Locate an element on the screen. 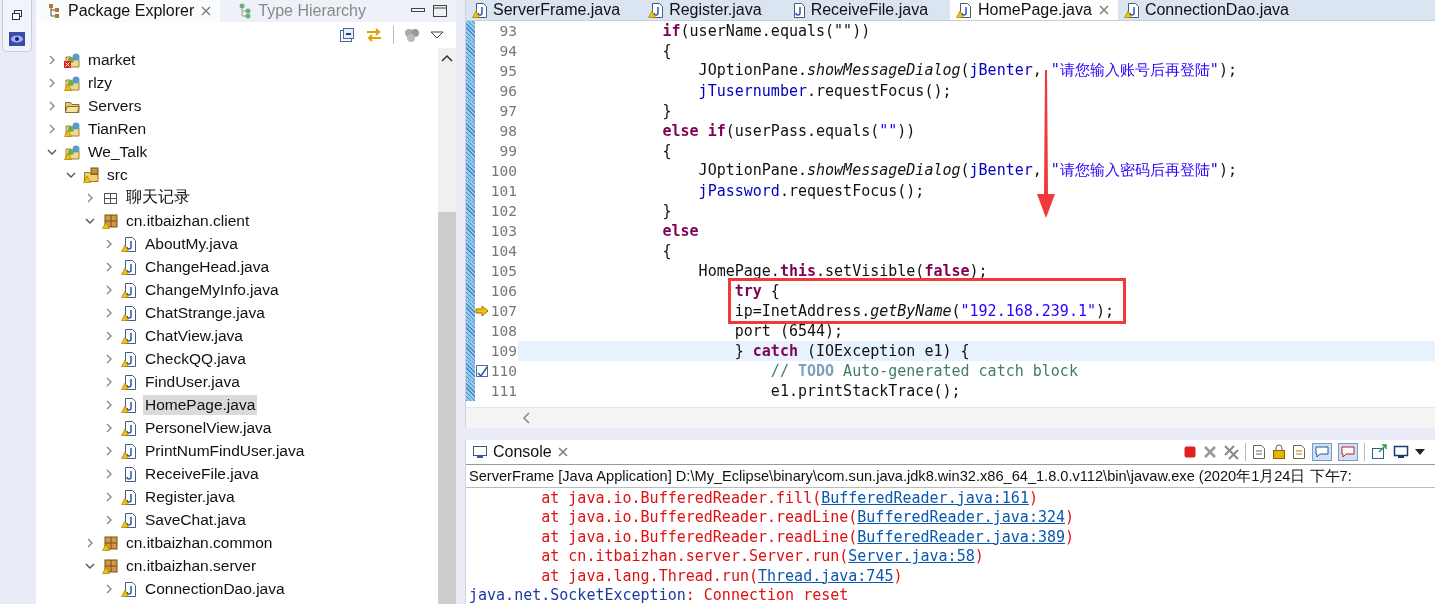 The width and height of the screenshot is (1435, 604). horizontal-scrollbar is located at coordinates (950, 417).